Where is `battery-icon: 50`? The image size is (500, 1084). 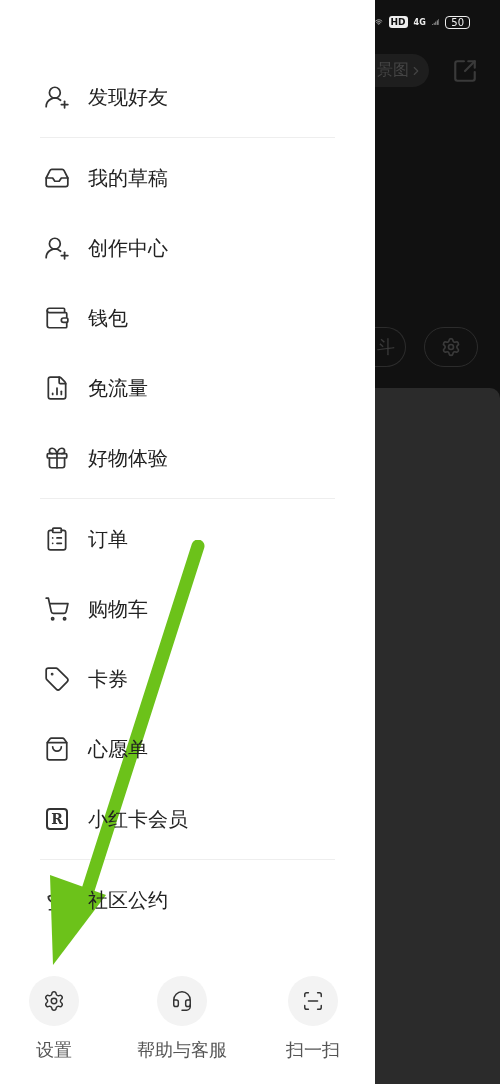 battery-icon: 50 is located at coordinates (457, 22).